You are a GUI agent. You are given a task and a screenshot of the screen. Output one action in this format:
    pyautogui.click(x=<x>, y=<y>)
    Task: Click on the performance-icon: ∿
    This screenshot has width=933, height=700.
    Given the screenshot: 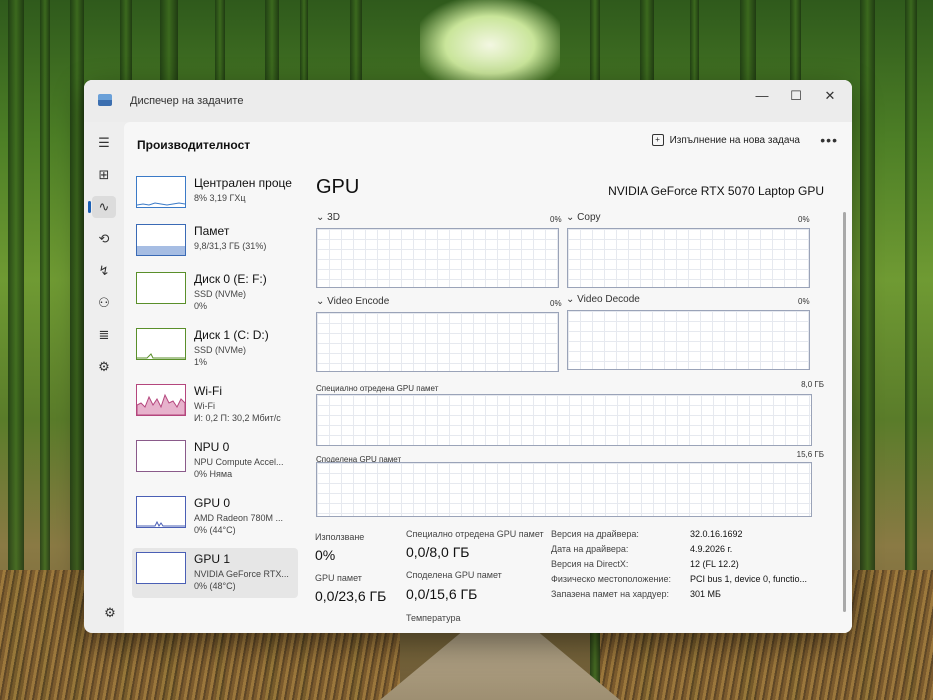 What is the action you would take?
    pyautogui.click(x=102, y=207)
    